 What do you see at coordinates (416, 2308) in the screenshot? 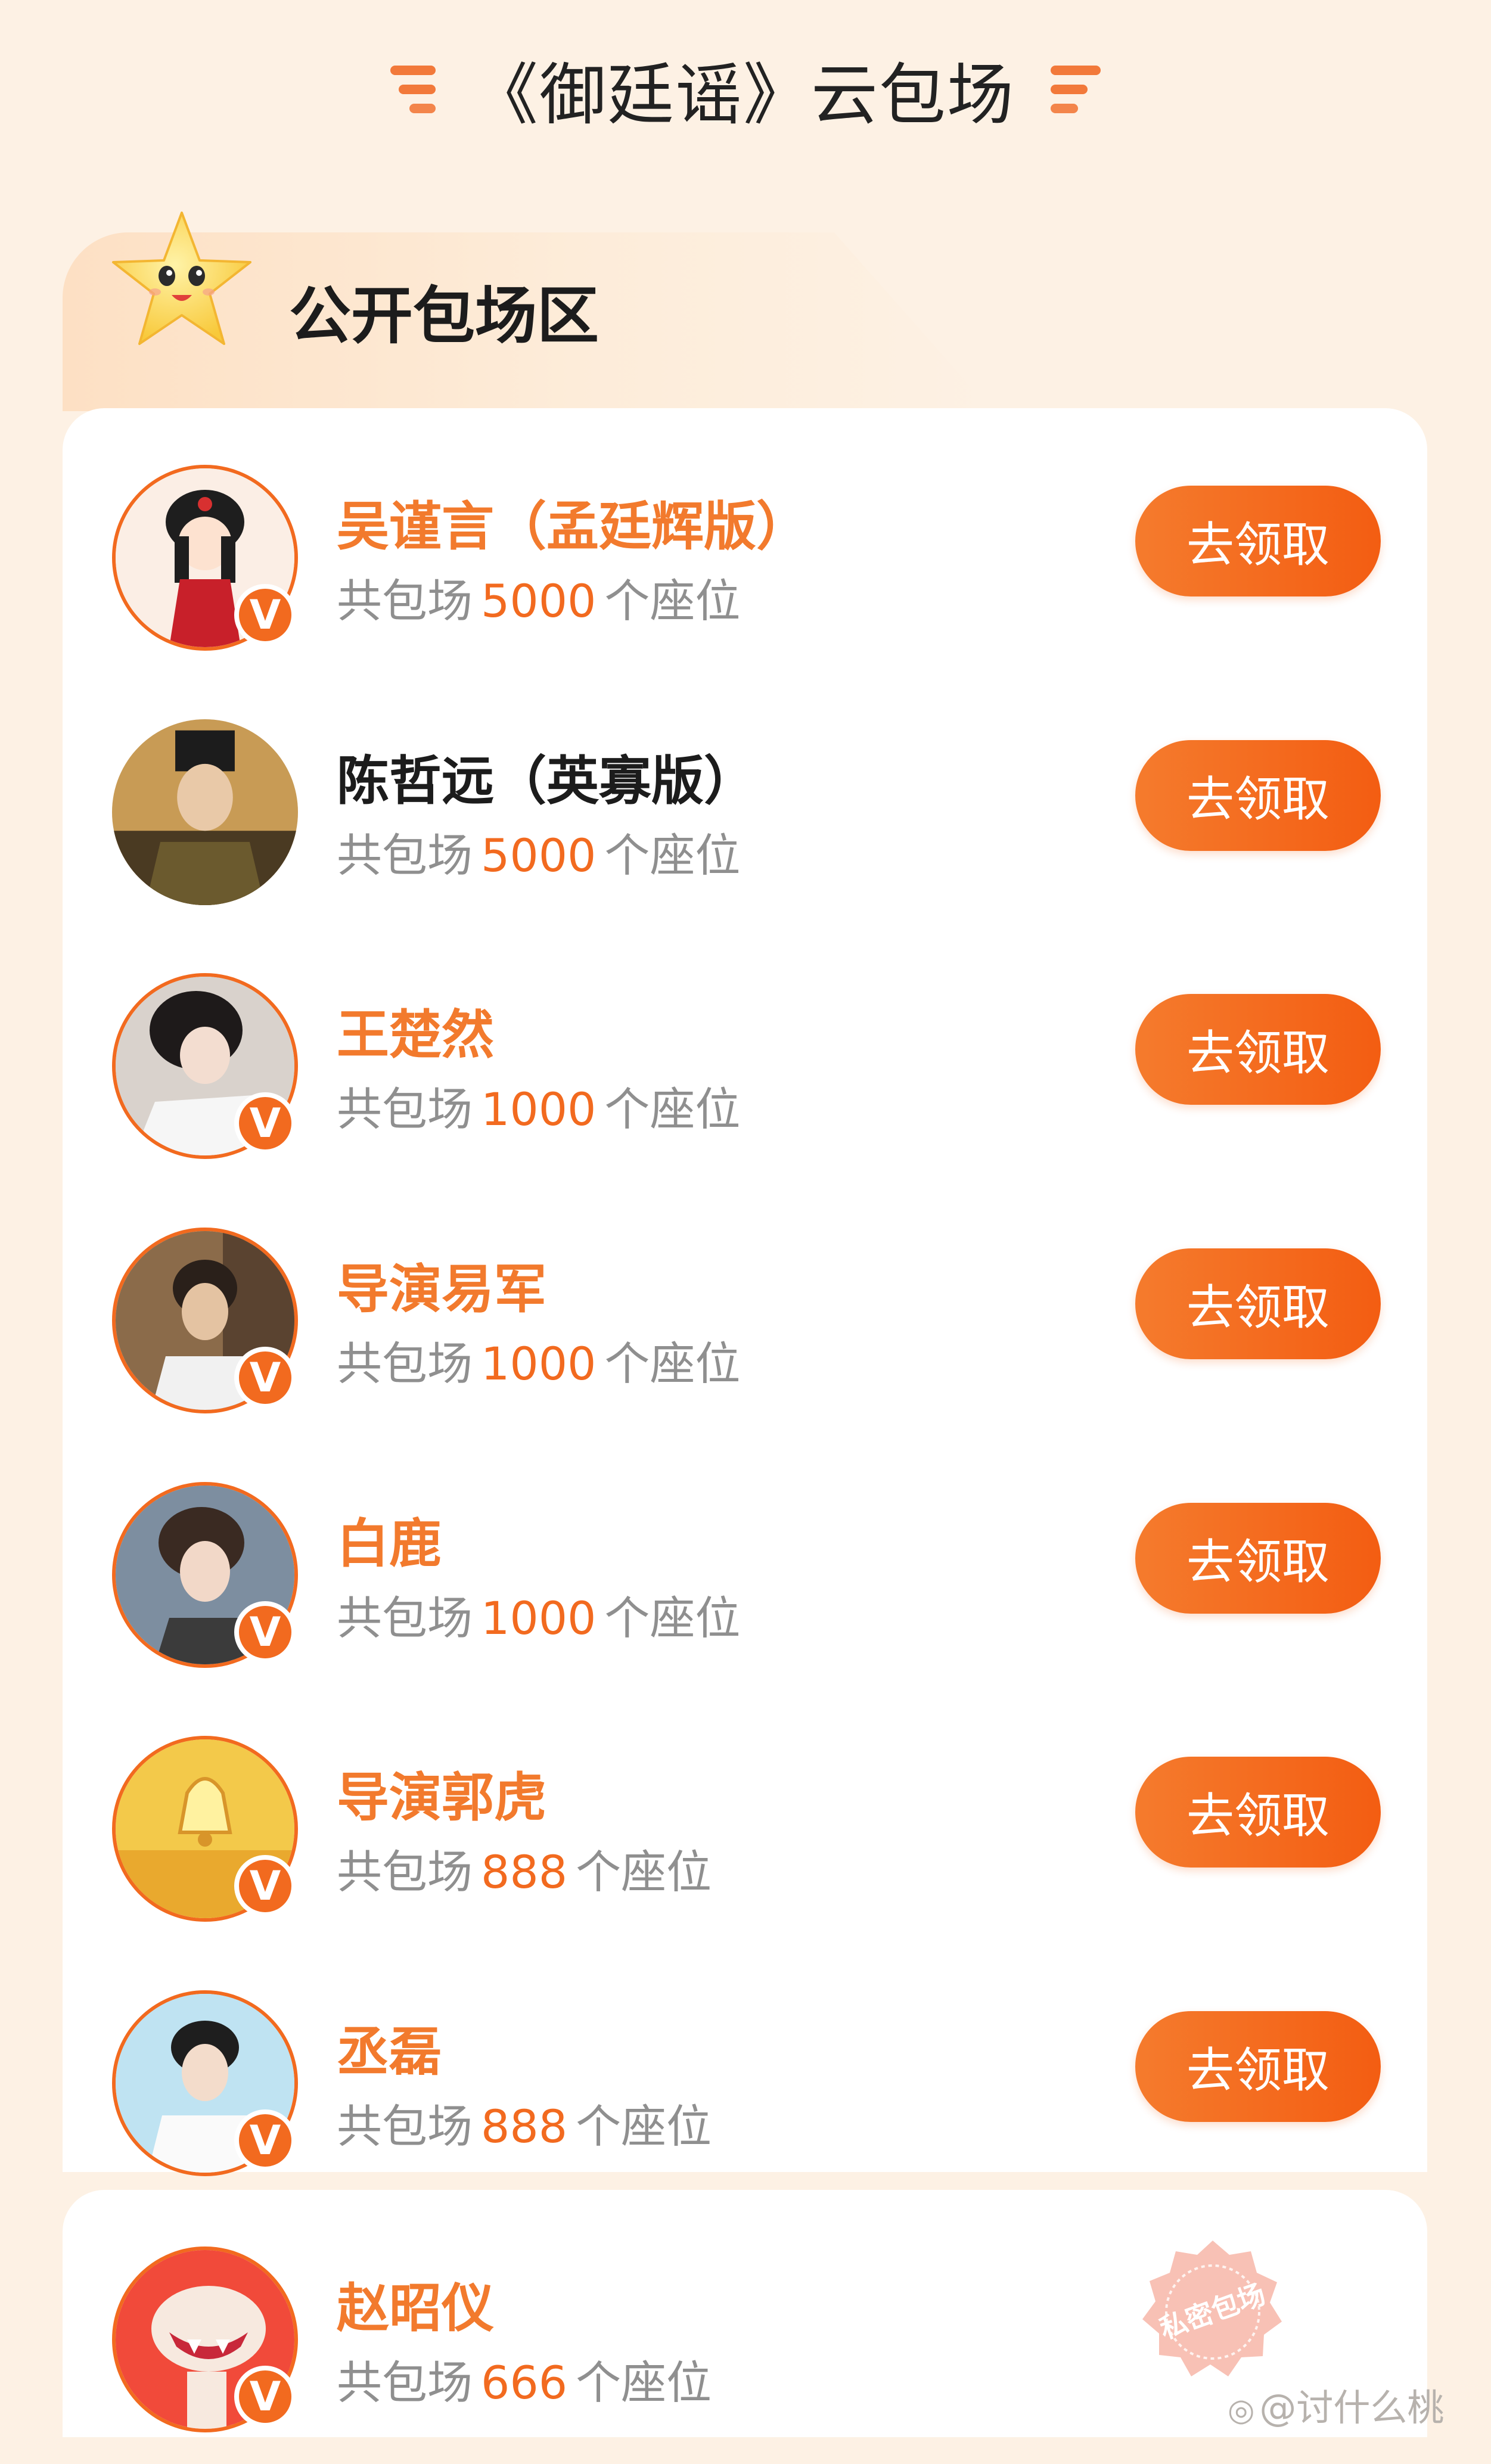
I see `entry-name: 赵昭仪` at bounding box center [416, 2308].